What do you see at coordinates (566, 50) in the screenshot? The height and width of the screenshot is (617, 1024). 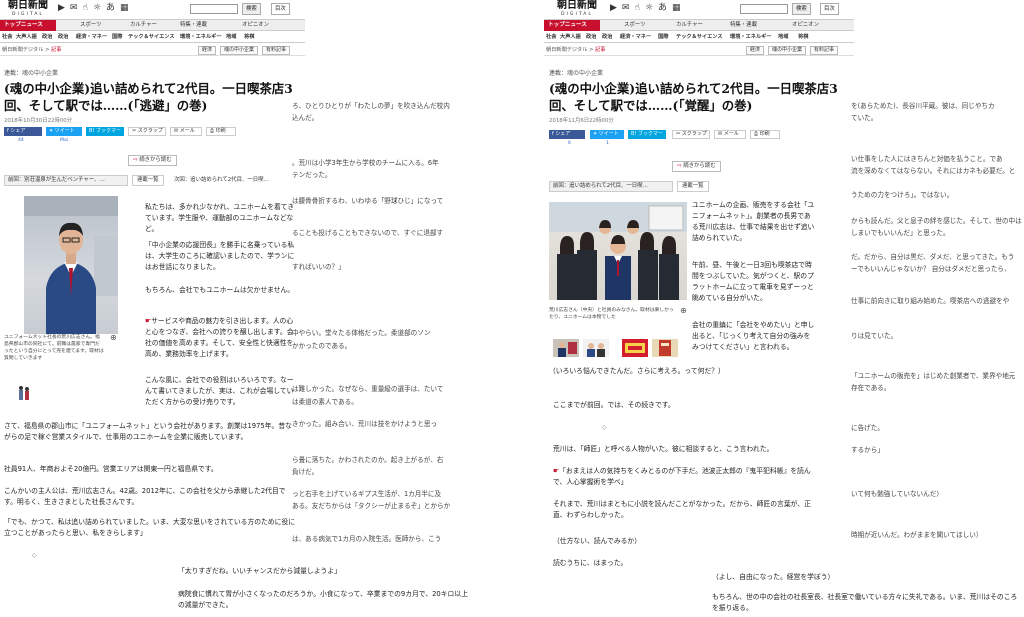 I see `right-breadcrumb-site: 朝日新聞デジタル` at bounding box center [566, 50].